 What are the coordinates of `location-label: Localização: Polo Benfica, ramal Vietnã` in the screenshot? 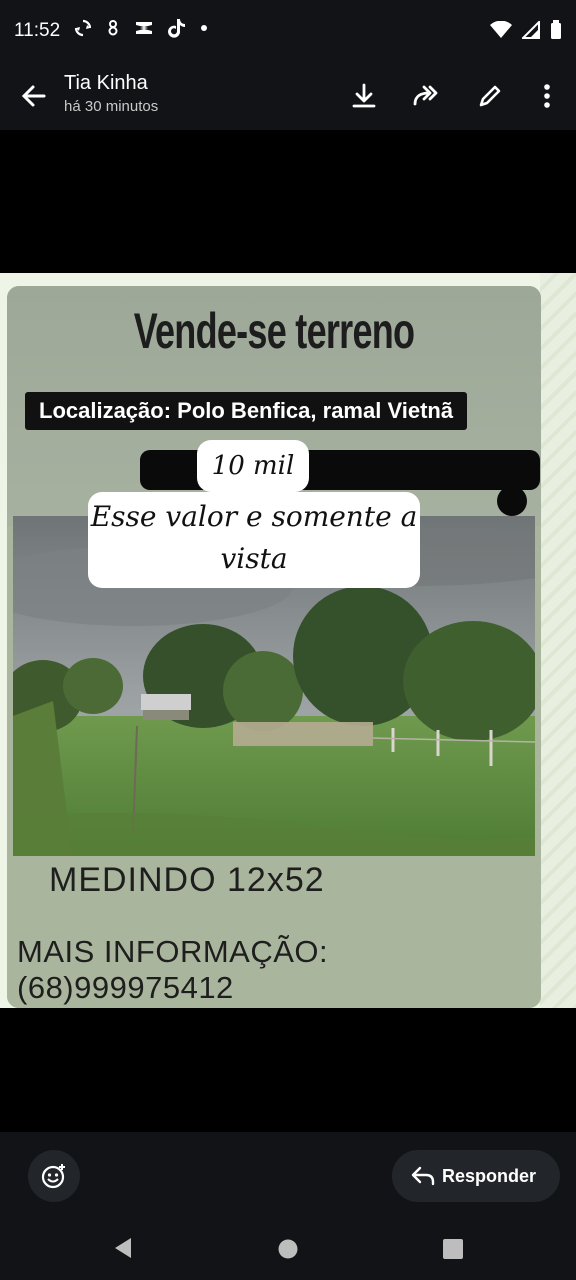 It's located at (246, 411).